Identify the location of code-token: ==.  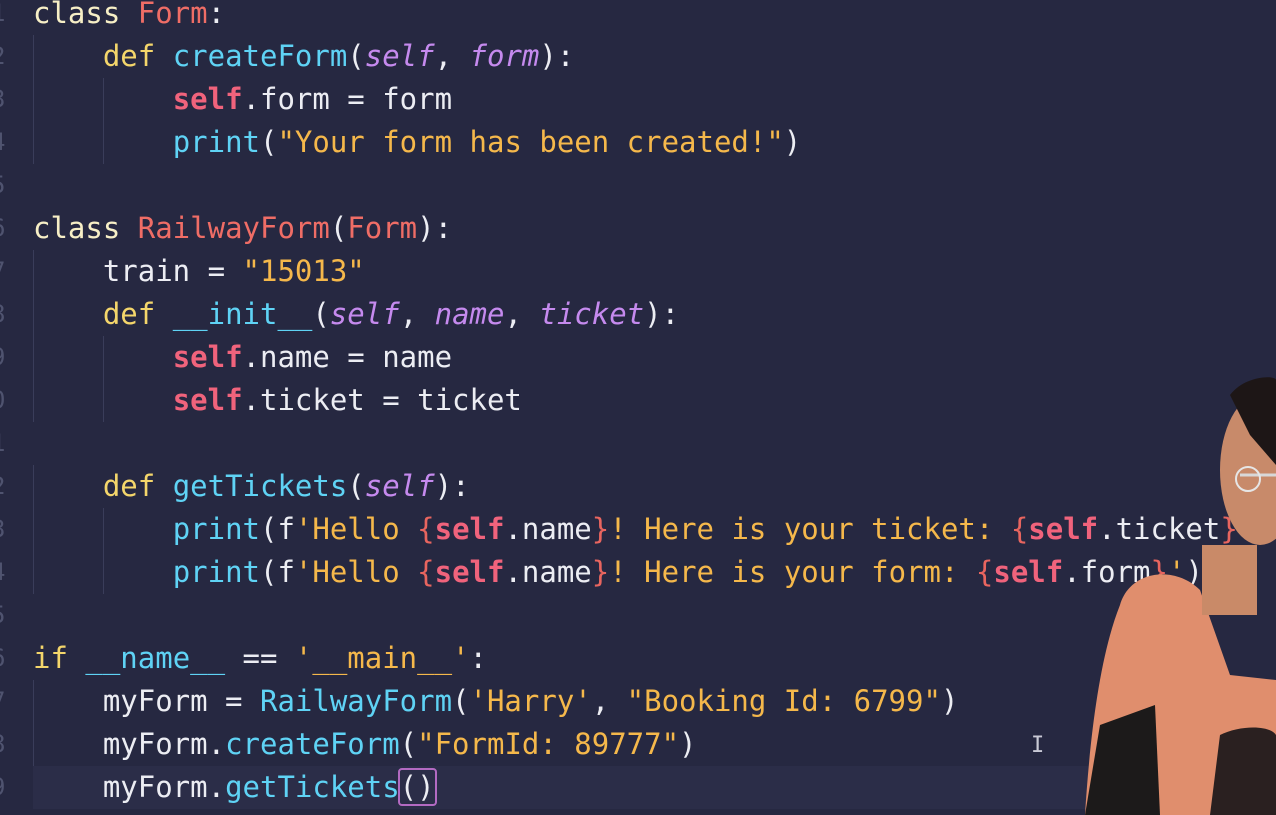
(260, 658).